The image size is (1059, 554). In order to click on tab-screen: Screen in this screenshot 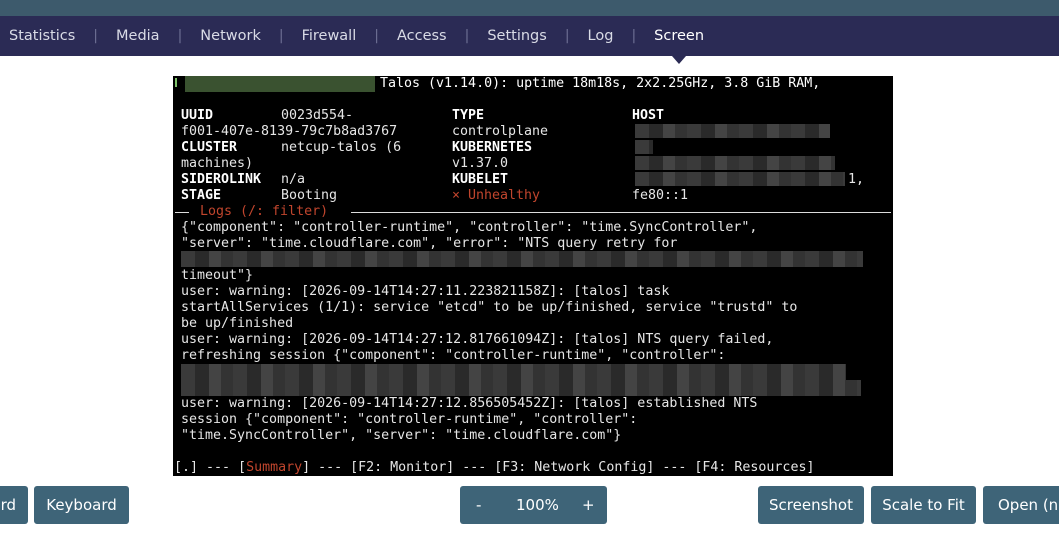, I will do `click(679, 40)`.